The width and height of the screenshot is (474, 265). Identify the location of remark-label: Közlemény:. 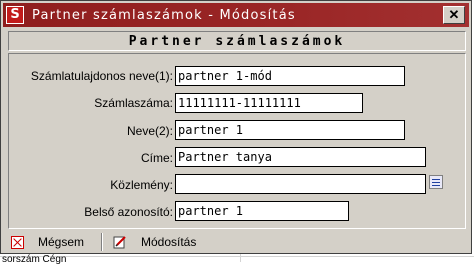
(141, 185).